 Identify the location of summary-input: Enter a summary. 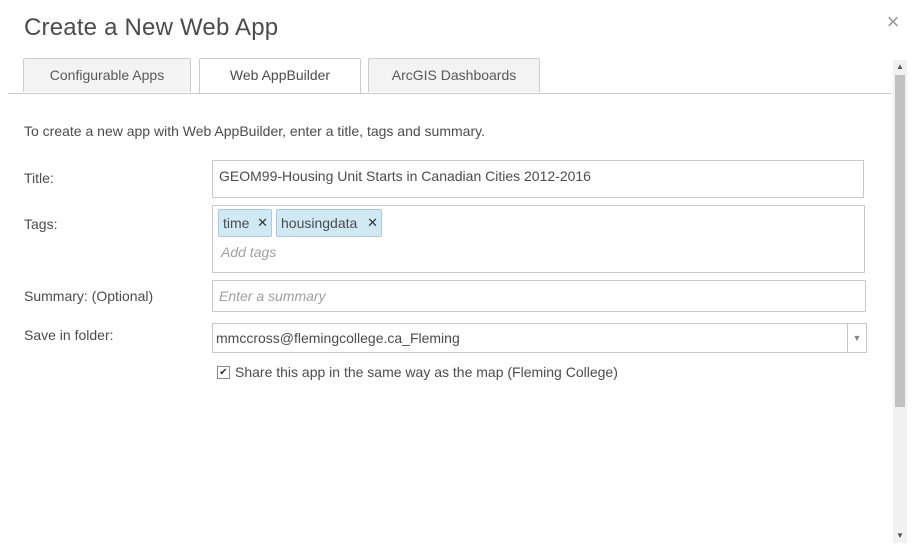
(539, 296).